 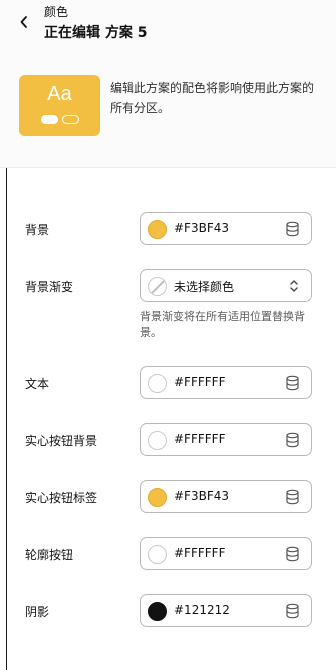 I want to click on scheme-description: 编辑此方案的配色将影响使用此方案的所有分区。, so click(x=212, y=98).